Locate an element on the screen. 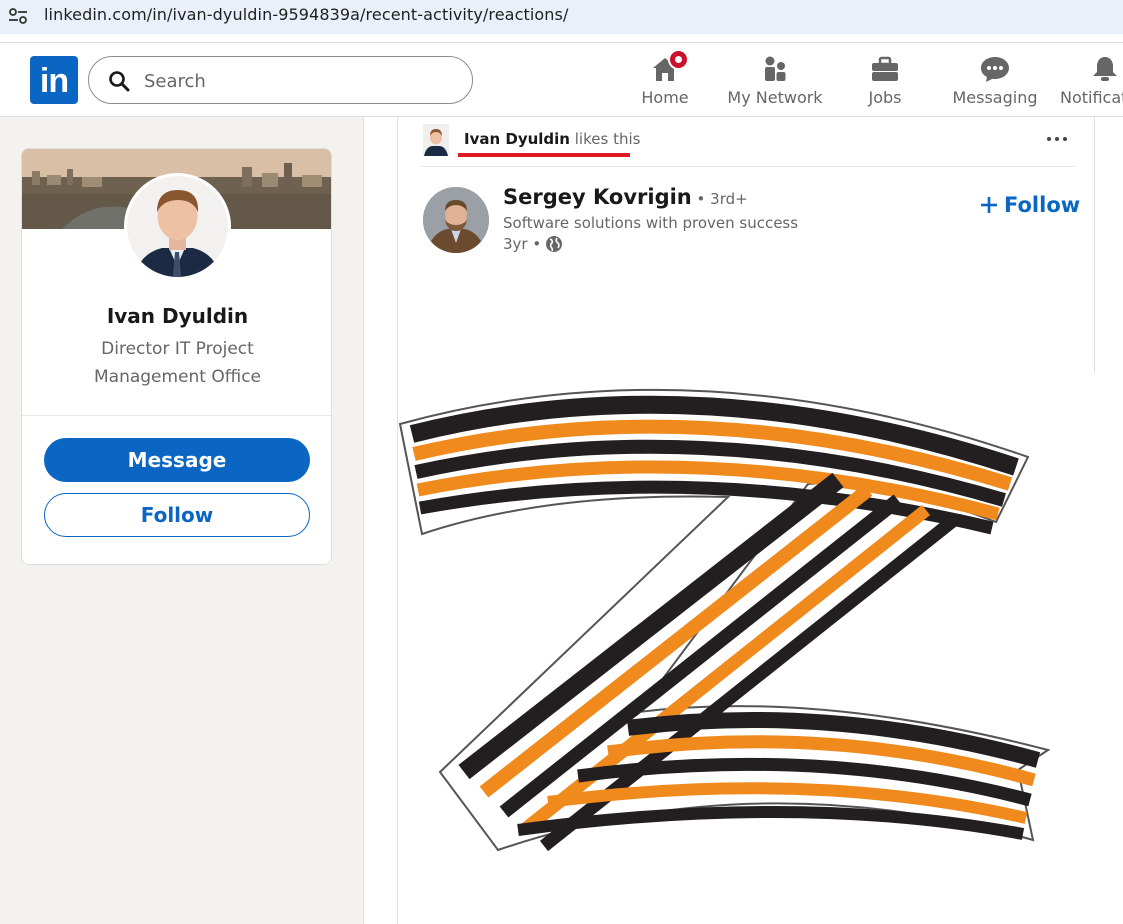 This screenshot has width=1123, height=924. linkedin-logo: in is located at coordinates (54, 80).